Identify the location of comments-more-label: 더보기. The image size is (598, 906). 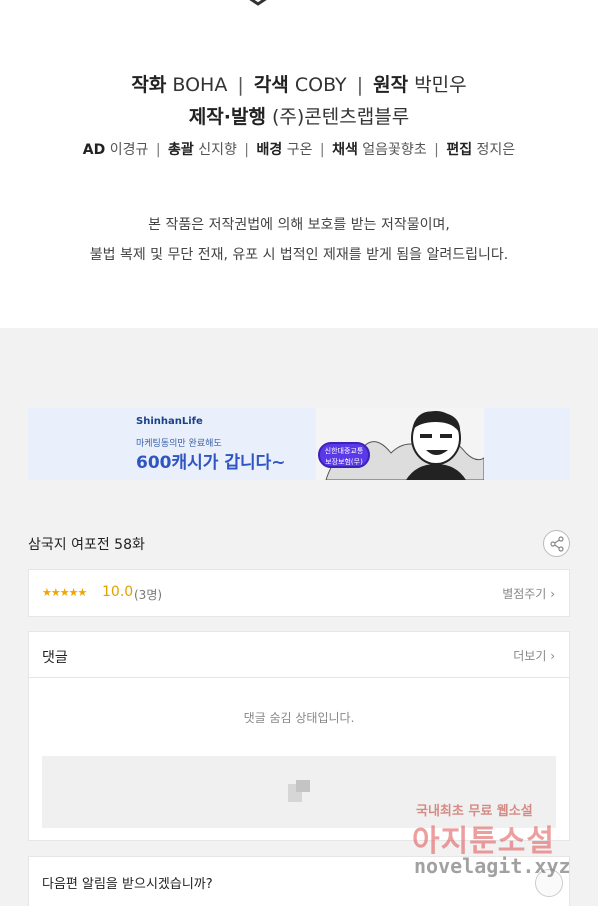
(530, 656).